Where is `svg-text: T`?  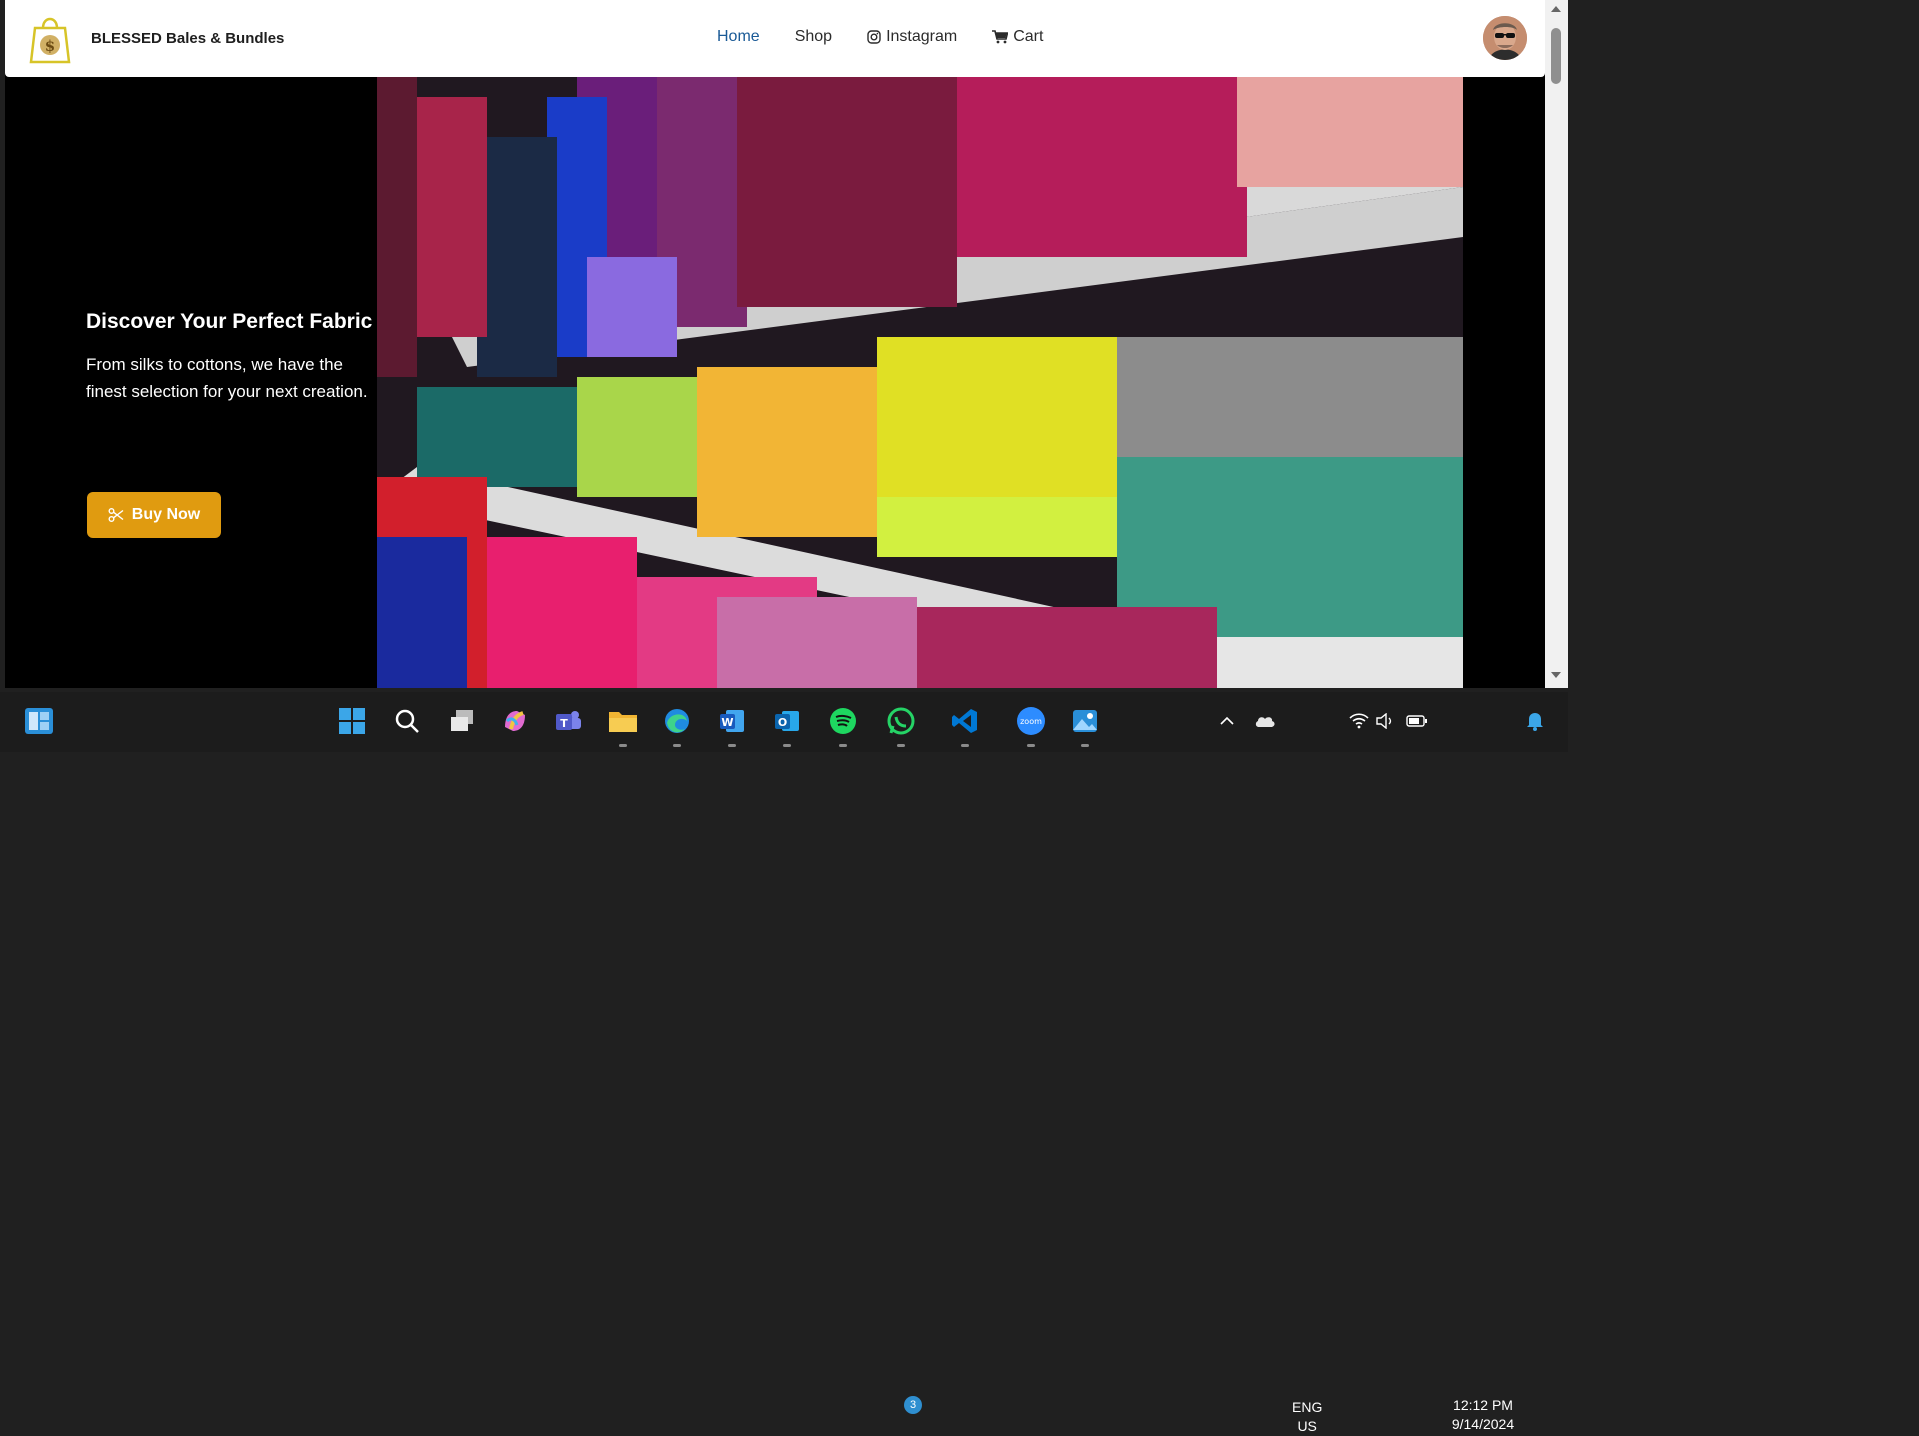 svg-text: T is located at coordinates (564, 723).